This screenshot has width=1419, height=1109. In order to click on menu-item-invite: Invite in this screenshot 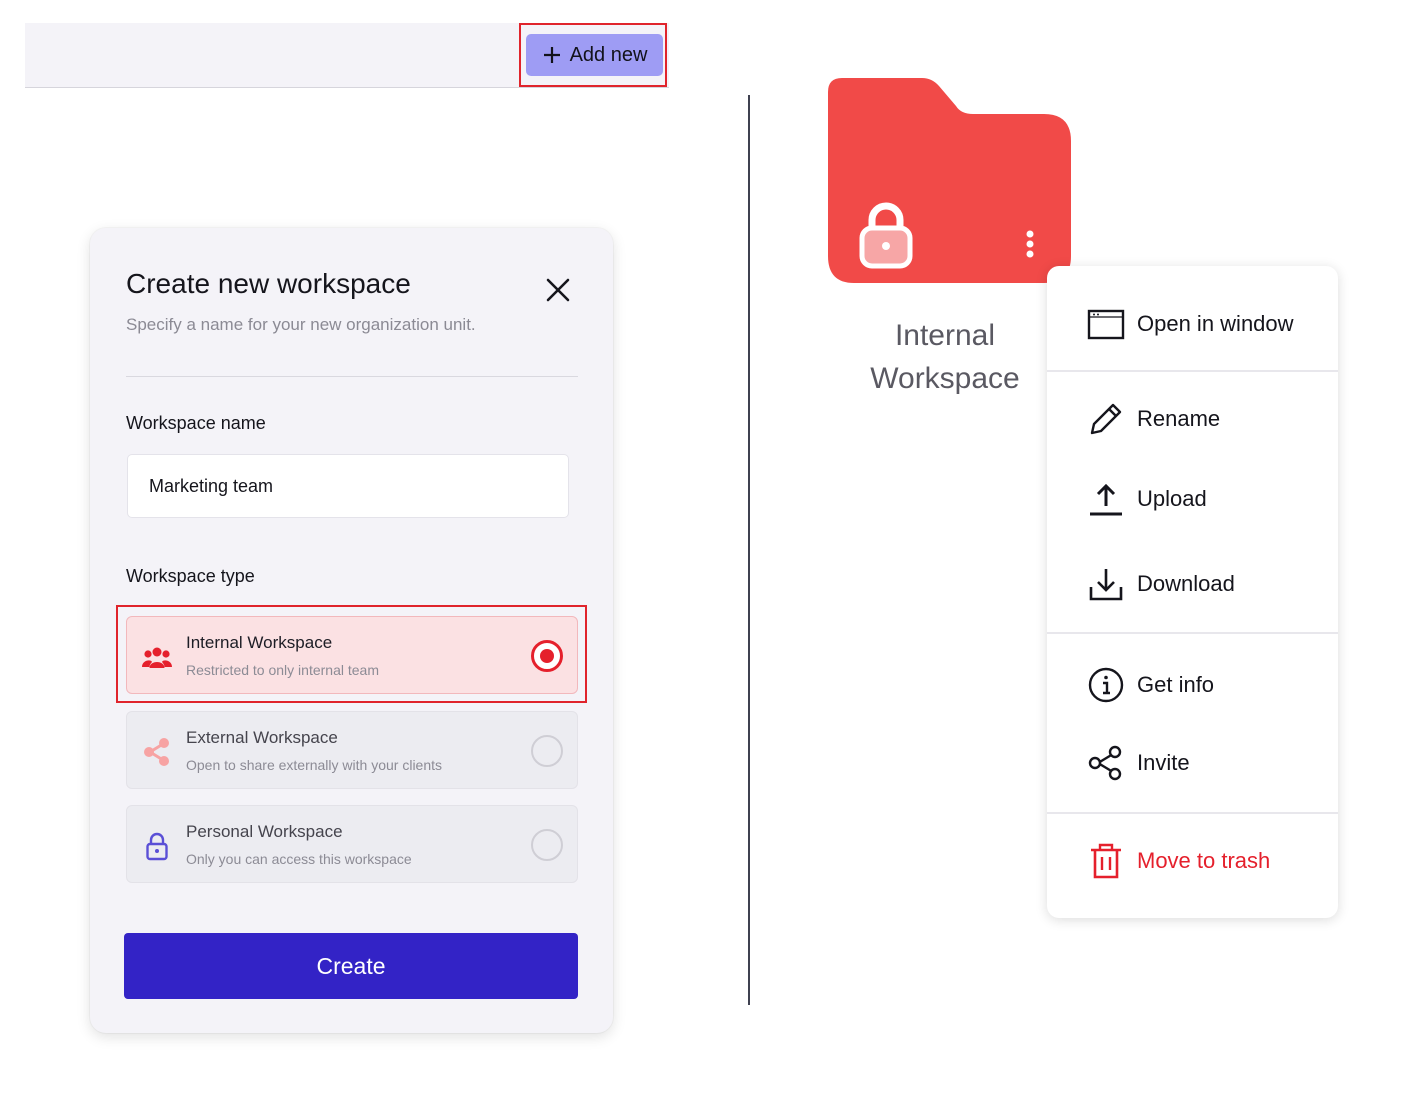, I will do `click(1192, 763)`.